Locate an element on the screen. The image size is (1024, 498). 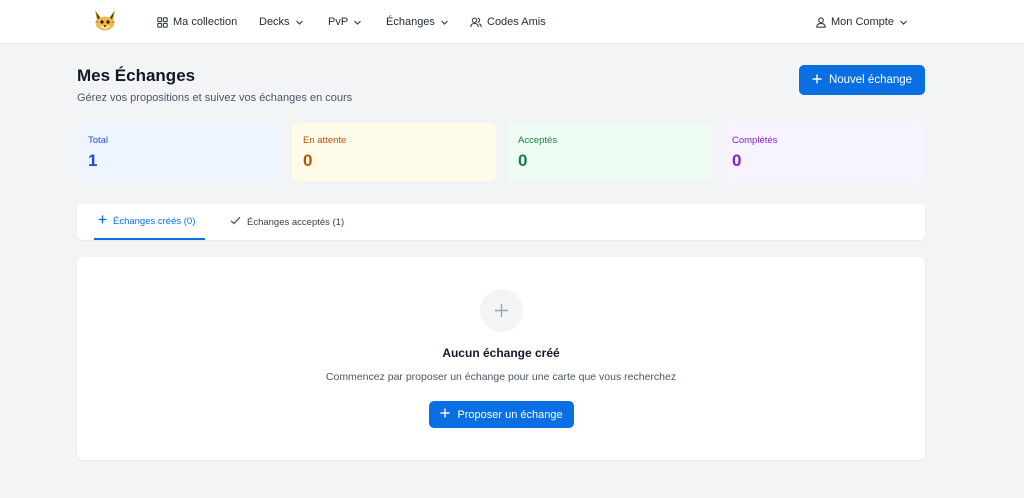
nav-codes-amis: Codes Amis is located at coordinates (508, 22).